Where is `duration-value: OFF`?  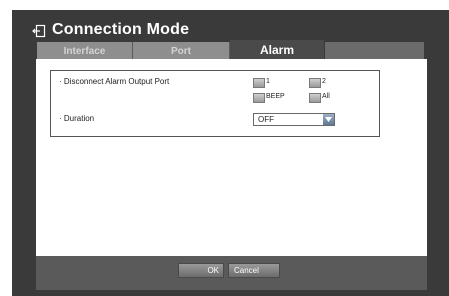 duration-value: OFF is located at coordinates (266, 119).